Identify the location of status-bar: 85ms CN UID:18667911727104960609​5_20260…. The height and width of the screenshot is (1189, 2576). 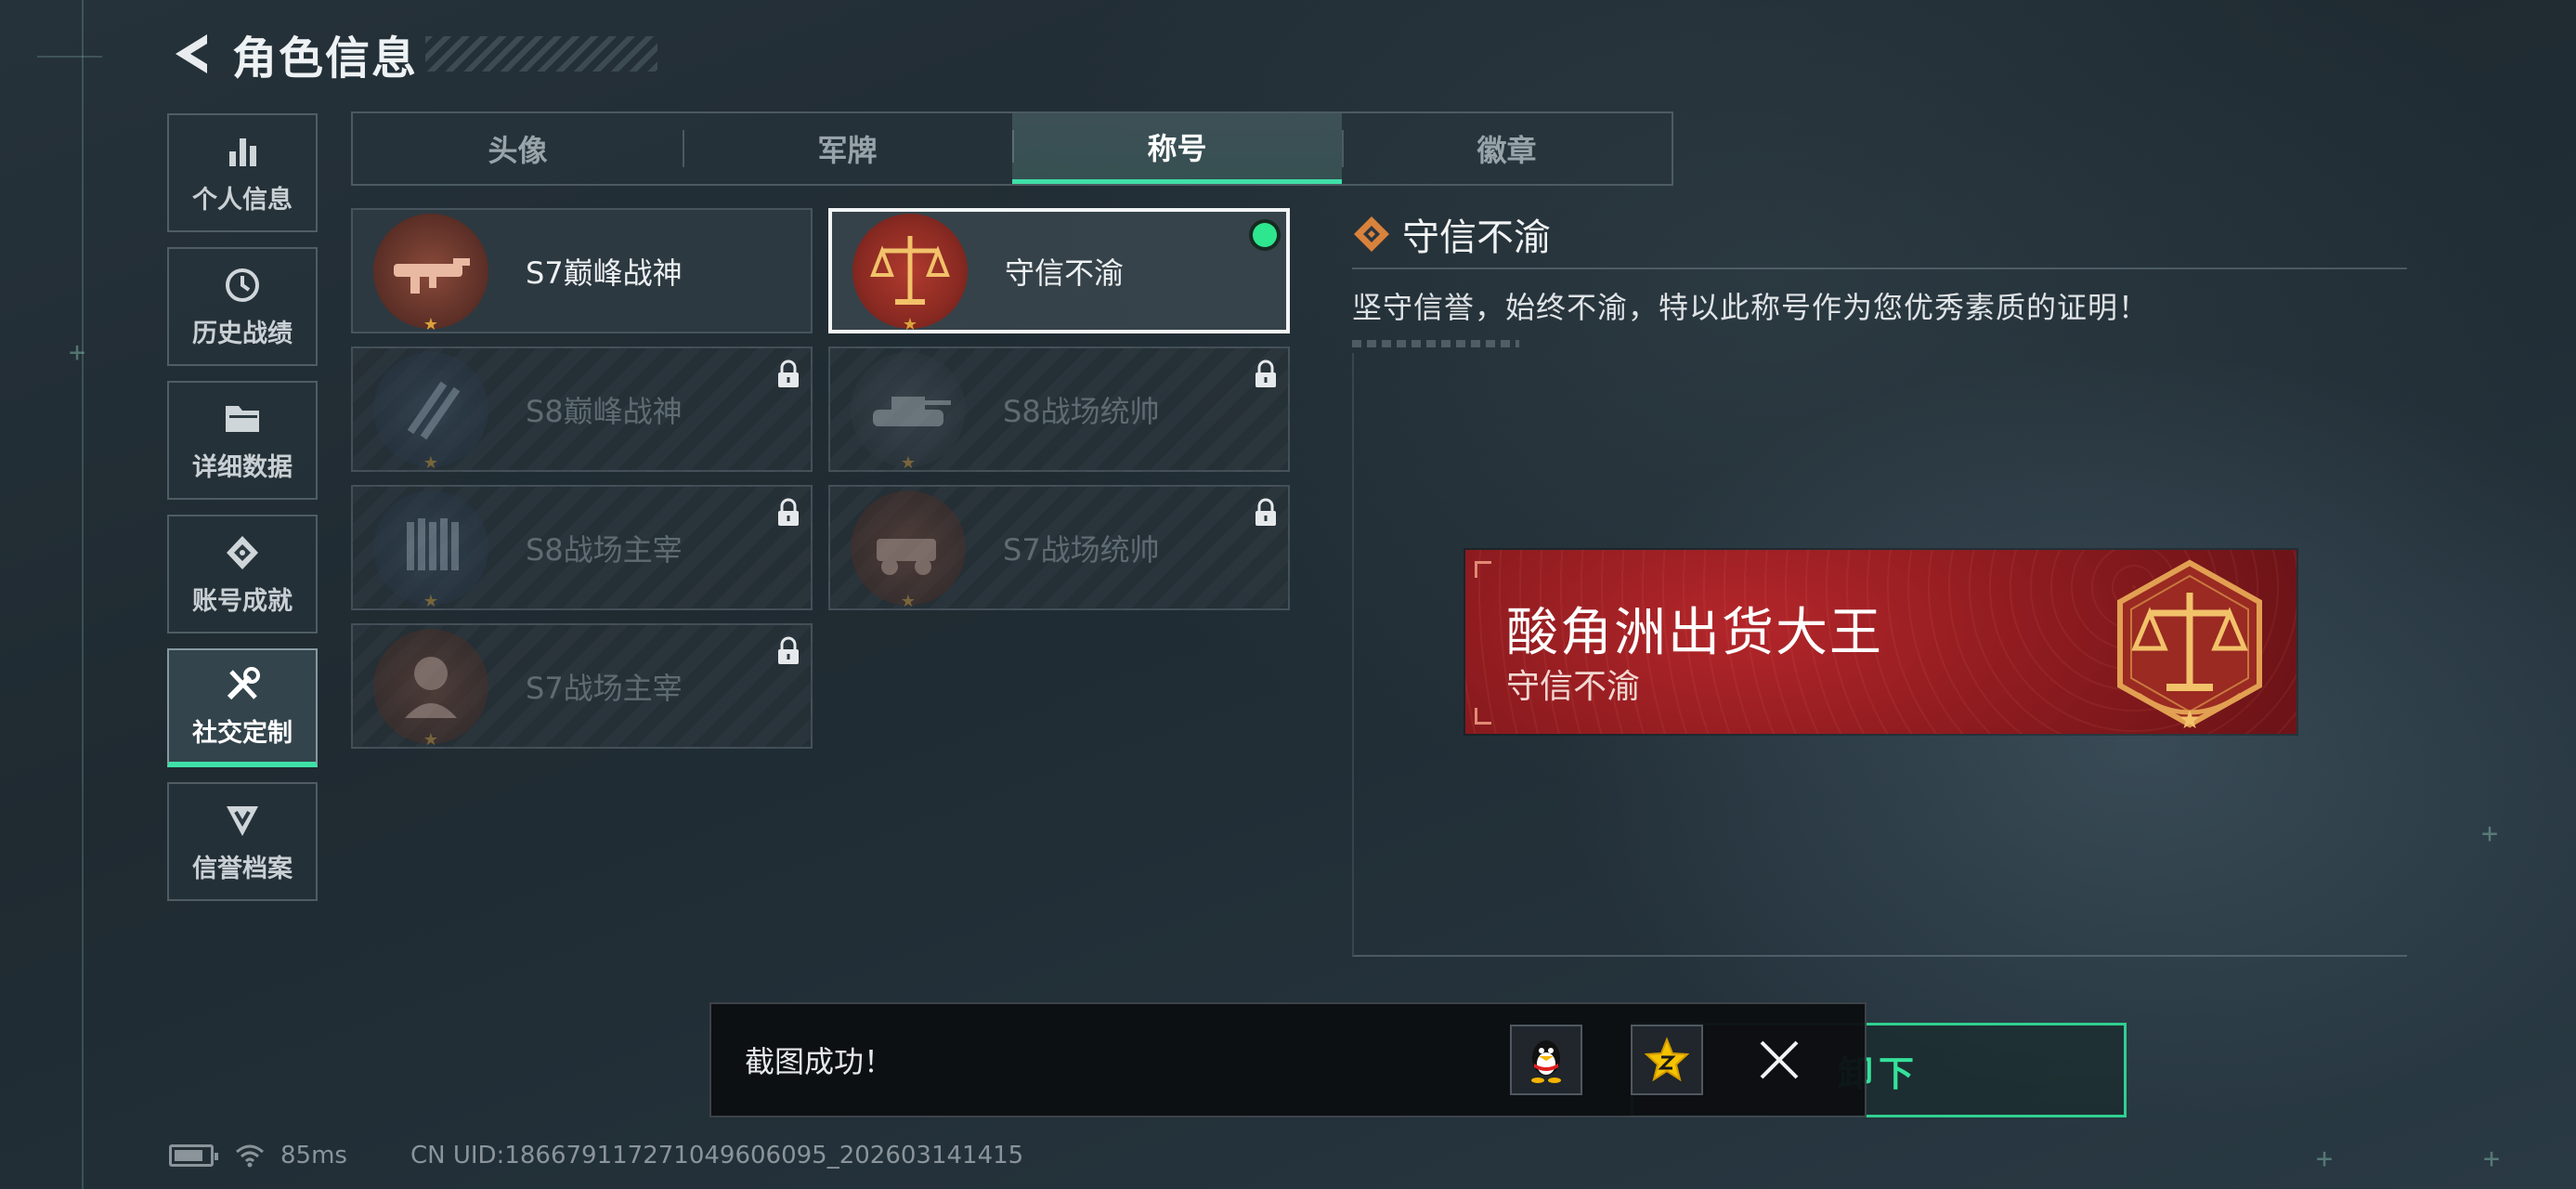
(596, 1156).